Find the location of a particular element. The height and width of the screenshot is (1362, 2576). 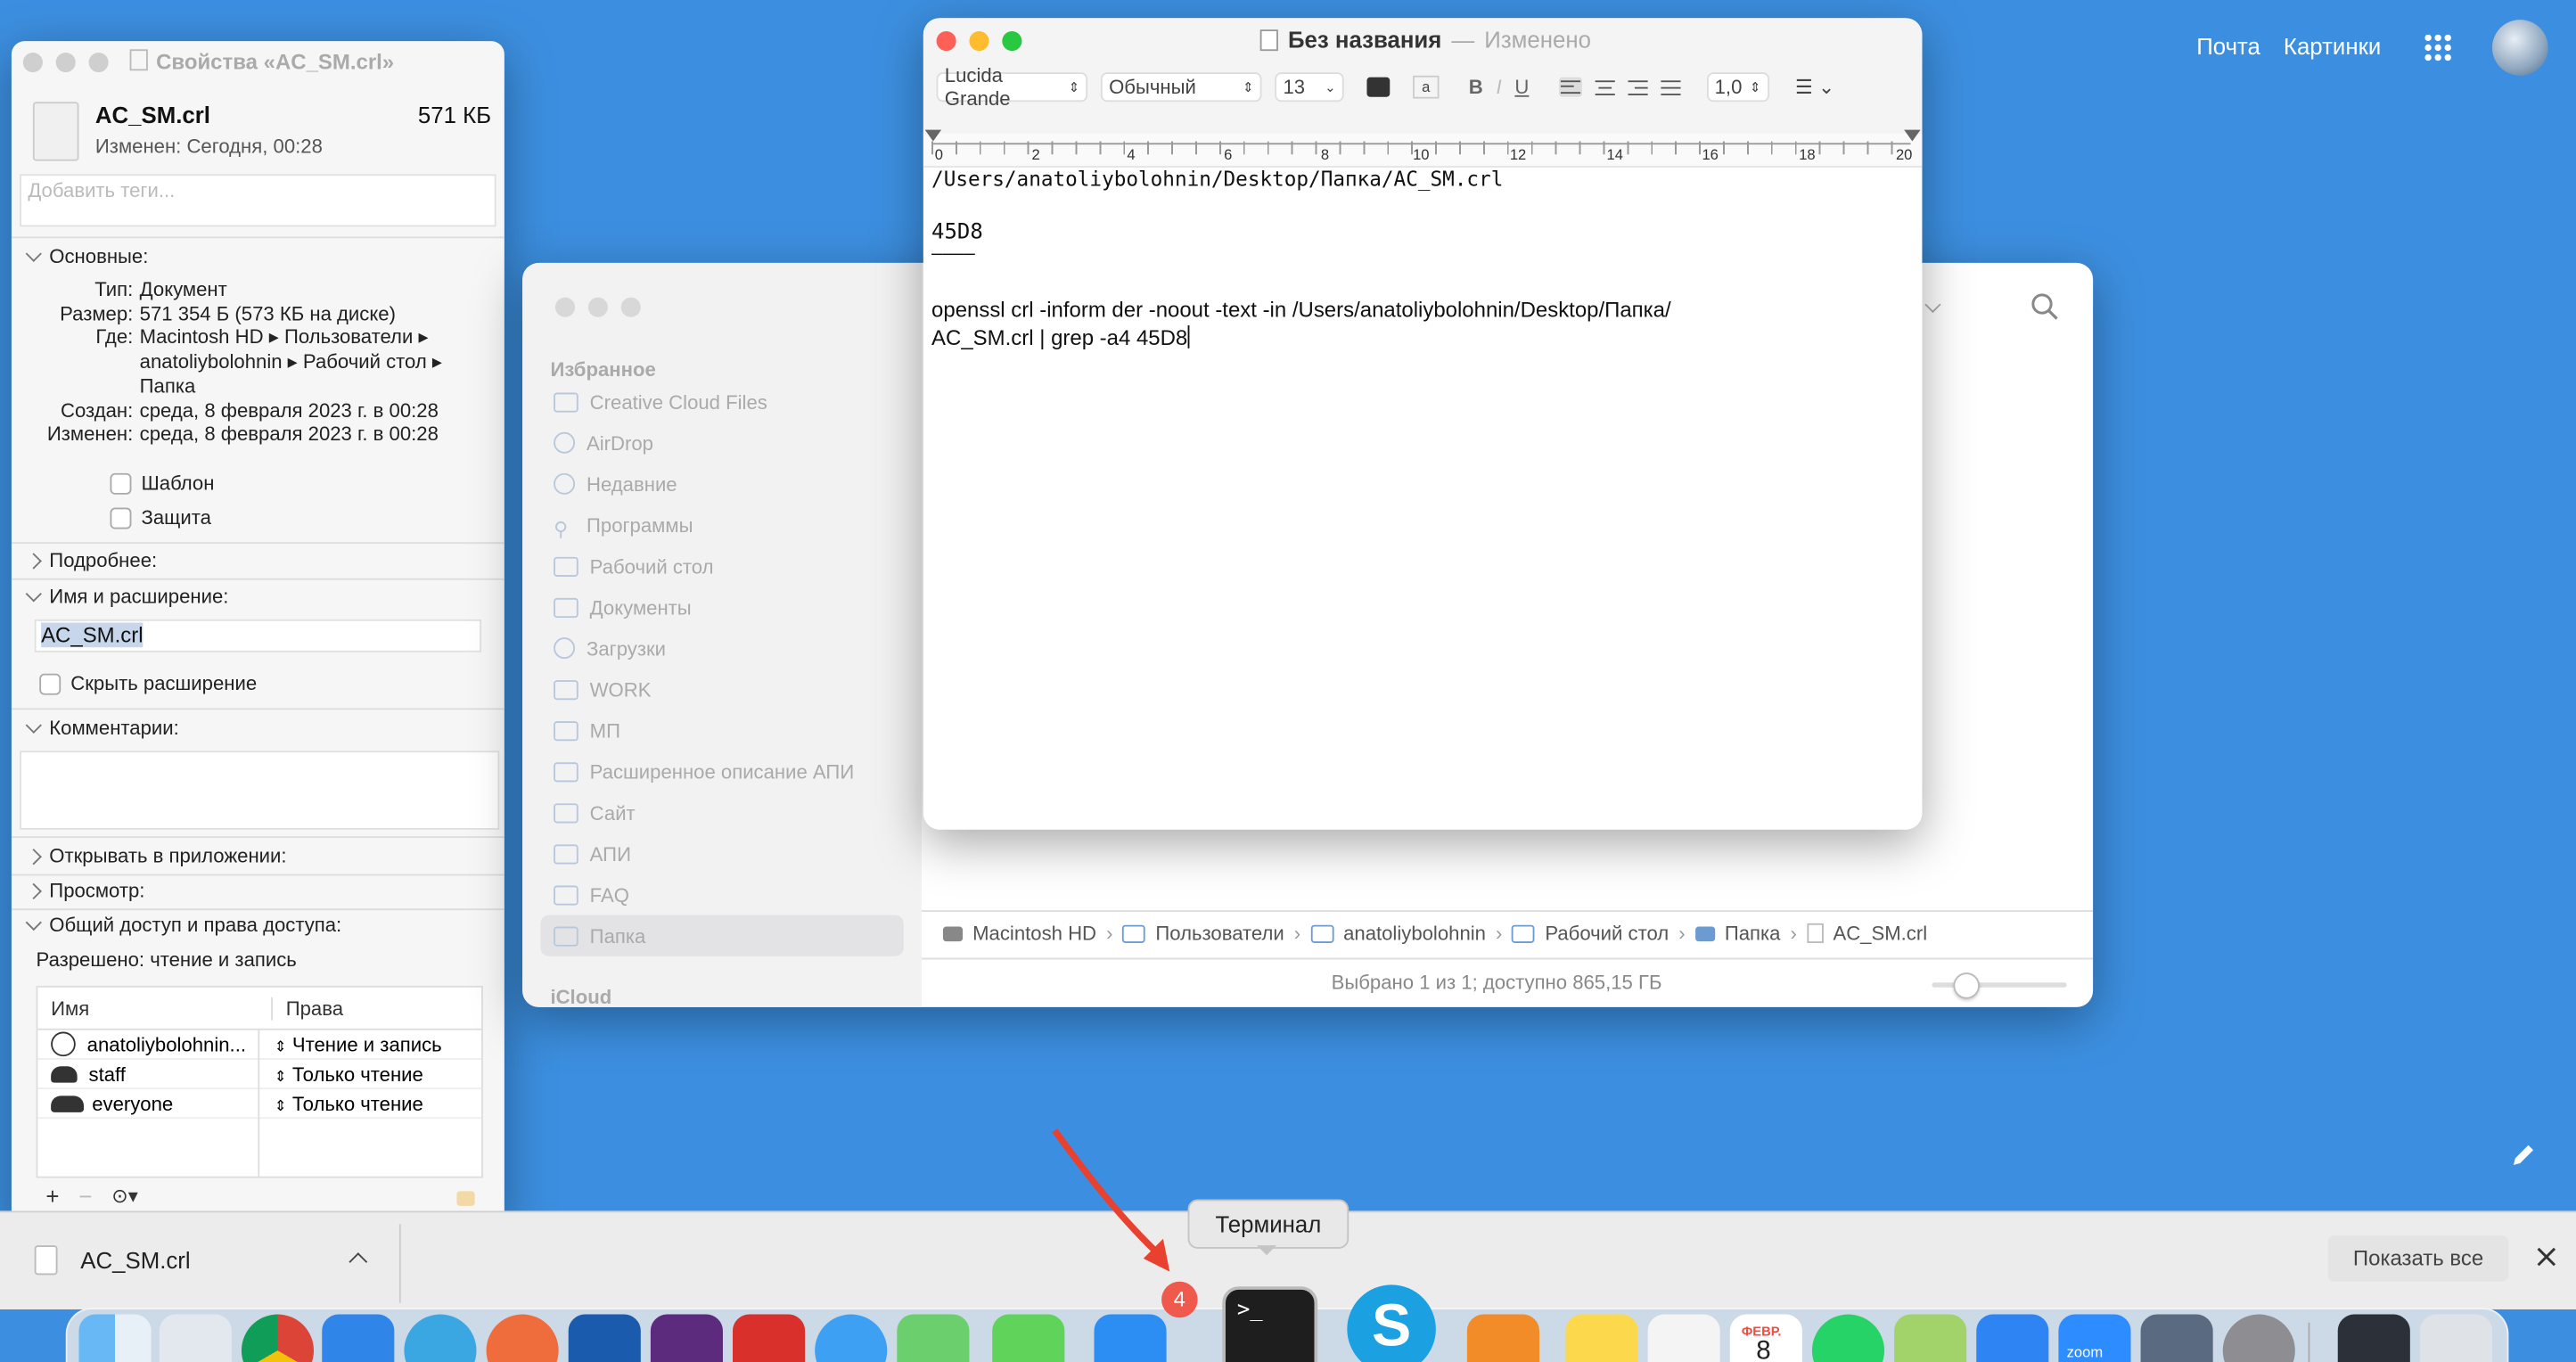

highlight-color-swatch: a is located at coordinates (1426, 87).